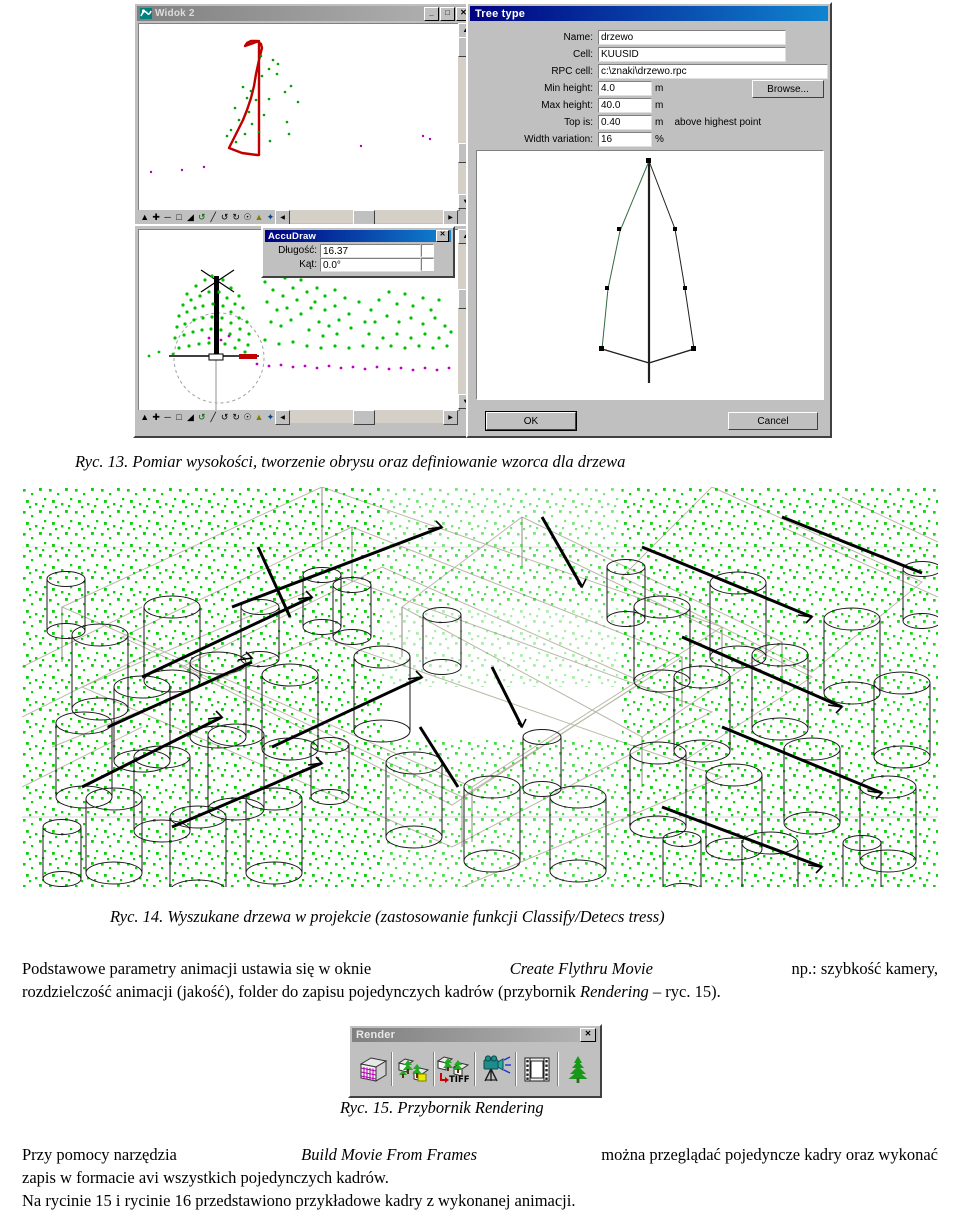  Describe the element at coordinates (713, 71) in the screenshot. I see `rpc-cell-input: c:\znaki\drzewo.rpc` at that location.